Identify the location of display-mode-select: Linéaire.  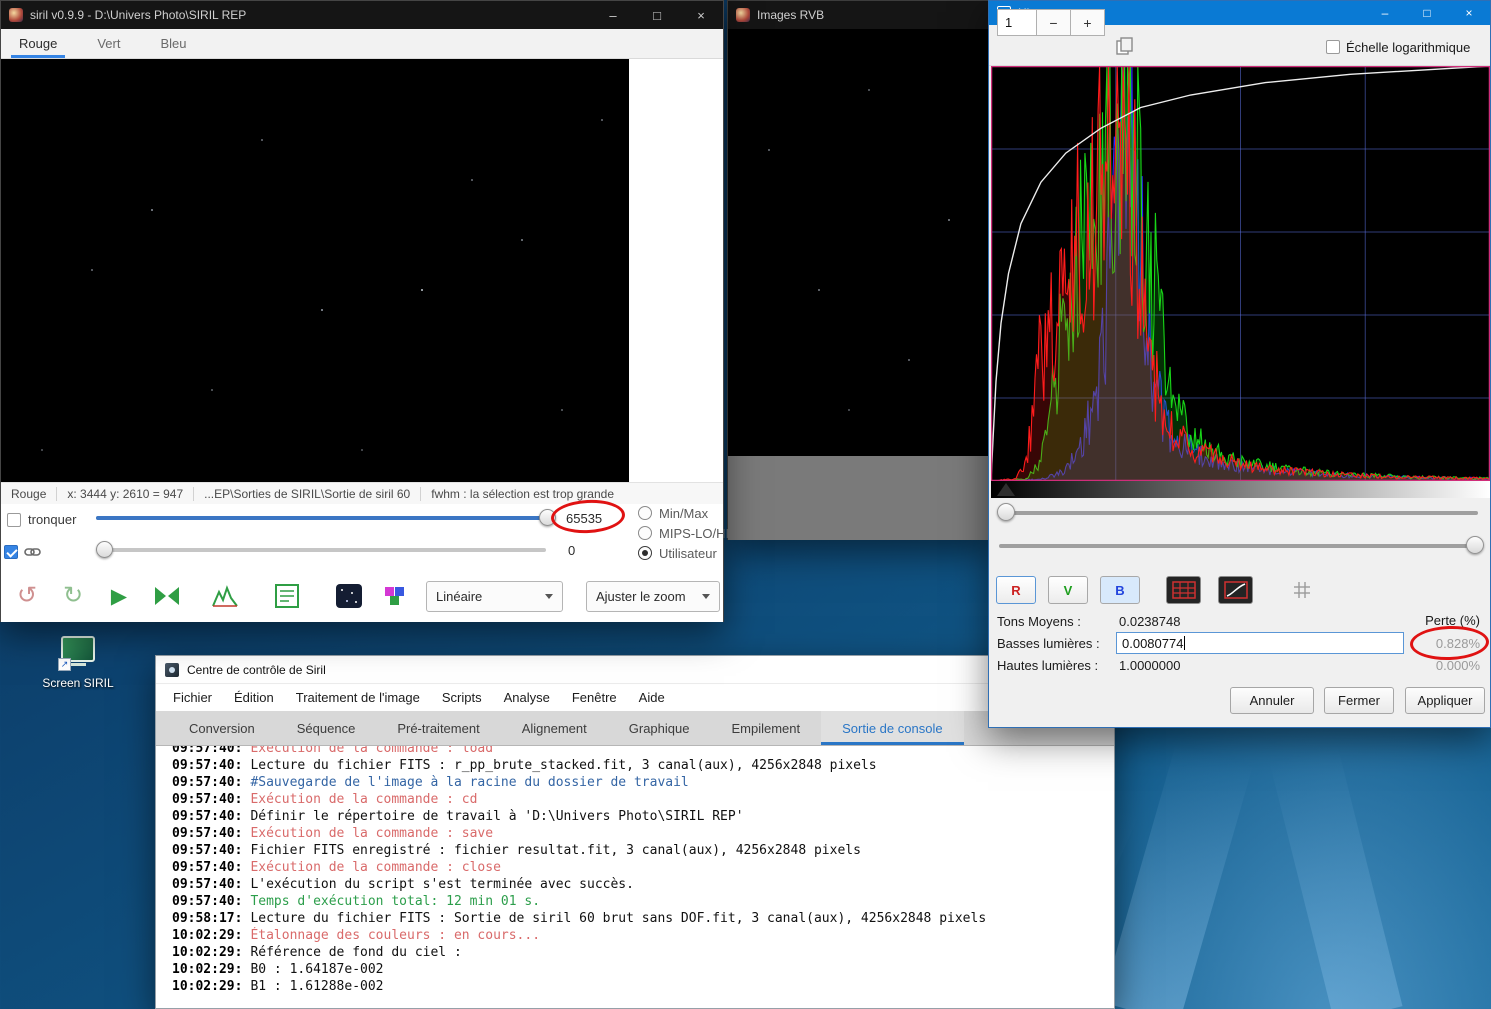
(494, 596).